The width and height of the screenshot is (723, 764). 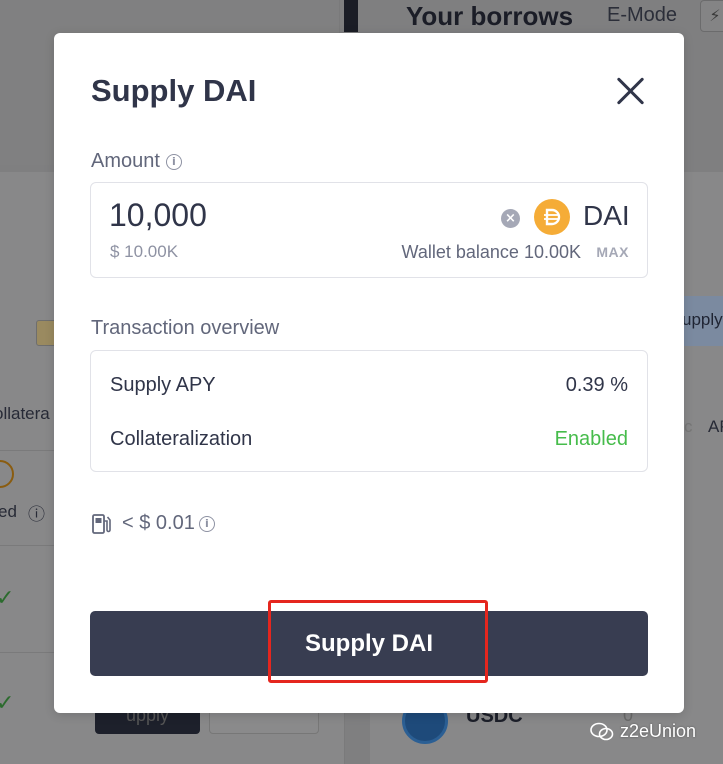 I want to click on wallet-balance: Wallet balance 10.00K, so click(x=491, y=252).